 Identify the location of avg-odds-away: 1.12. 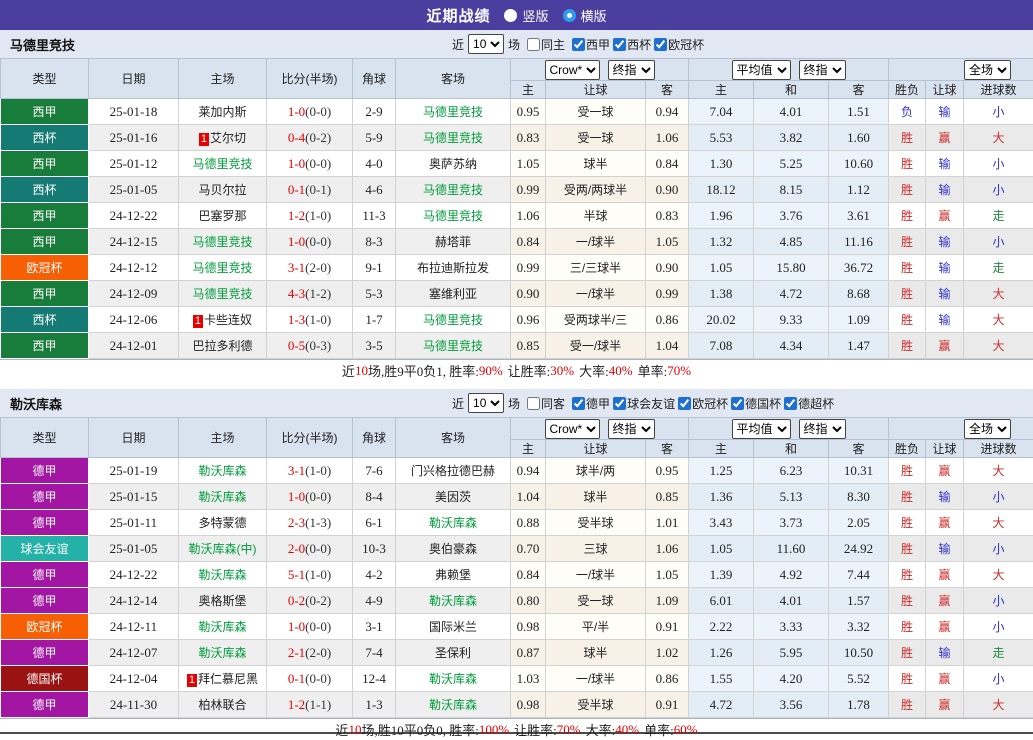
(859, 190).